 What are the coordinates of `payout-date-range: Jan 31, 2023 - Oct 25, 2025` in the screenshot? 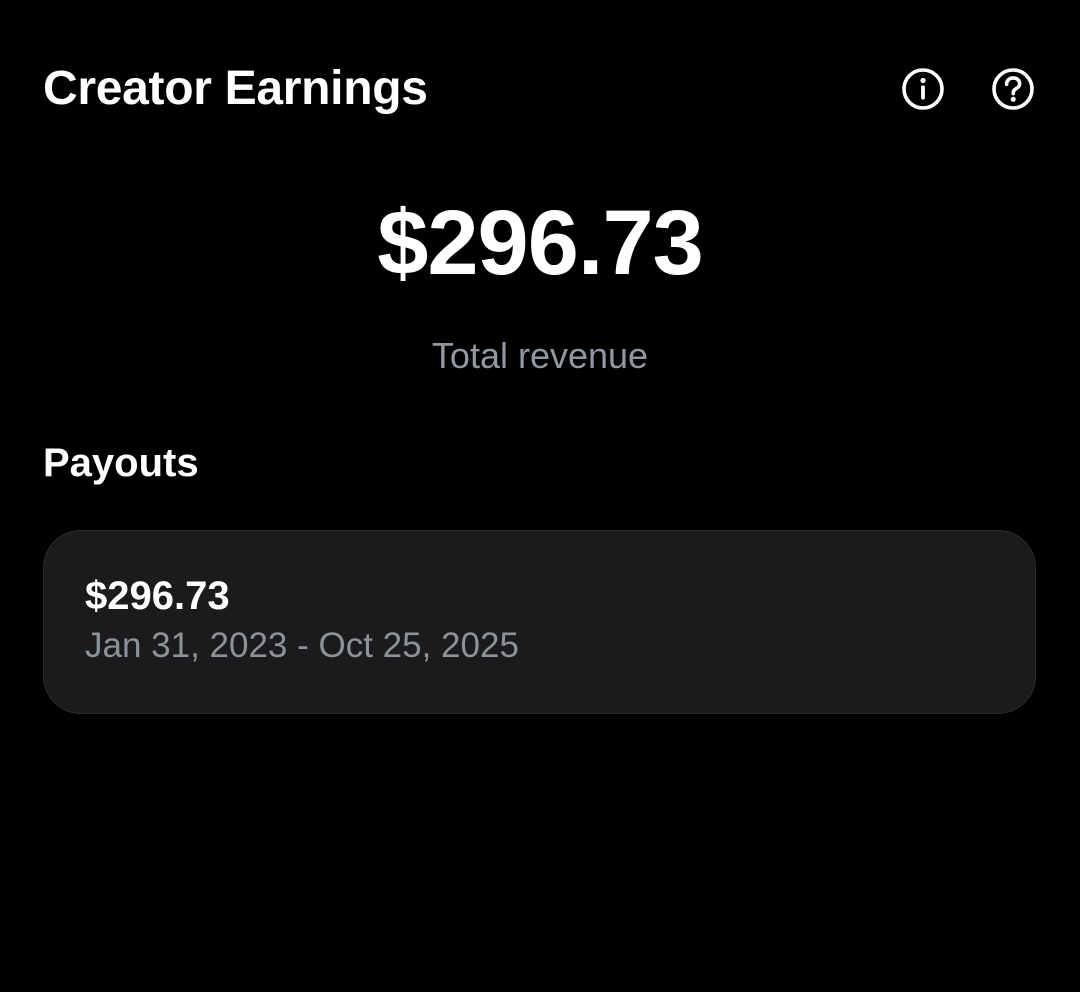 It's located at (302, 645).